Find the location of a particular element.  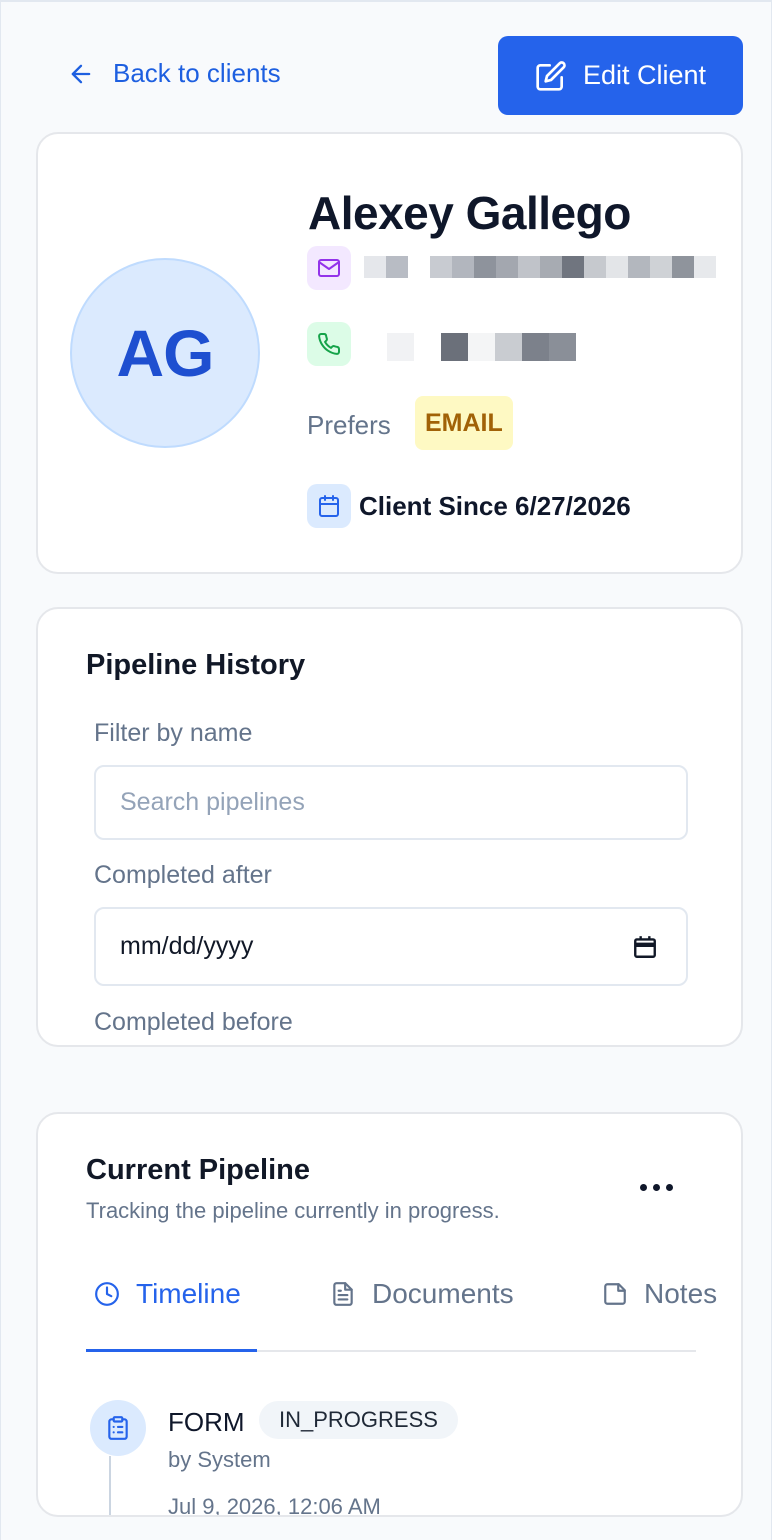

redacted-phone is located at coordinates (481, 347).